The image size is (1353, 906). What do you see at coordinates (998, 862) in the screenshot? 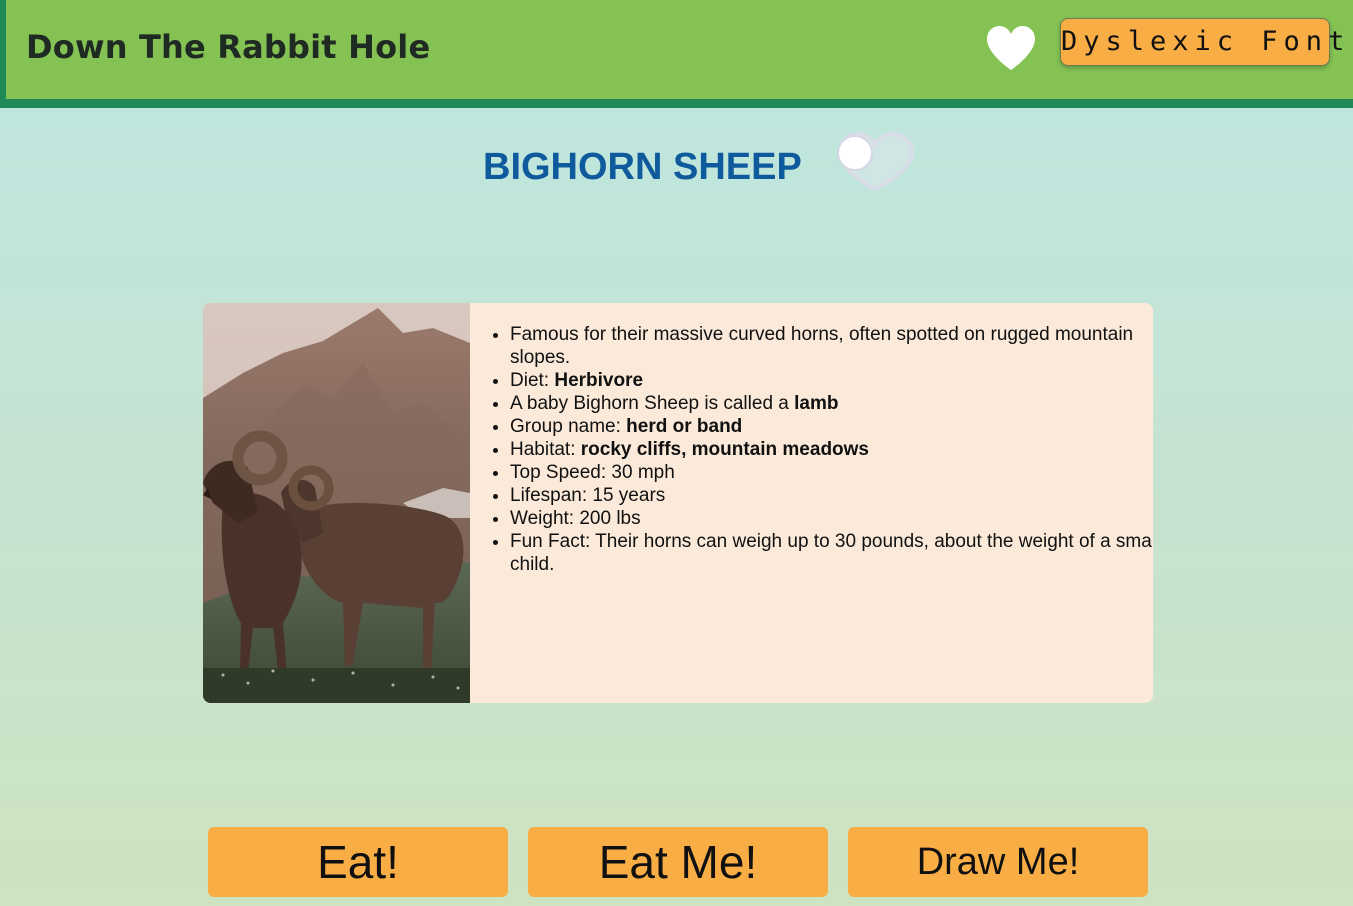
I see `draw-me-button: Draw Me!` at bounding box center [998, 862].